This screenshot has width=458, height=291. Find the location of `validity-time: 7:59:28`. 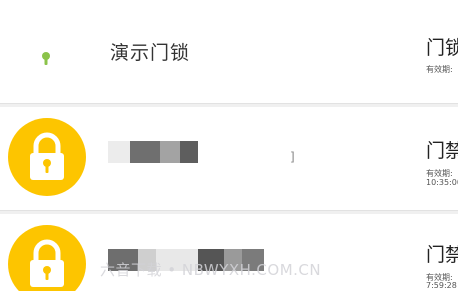

validity-time: 7:59:28 is located at coordinates (441, 285).